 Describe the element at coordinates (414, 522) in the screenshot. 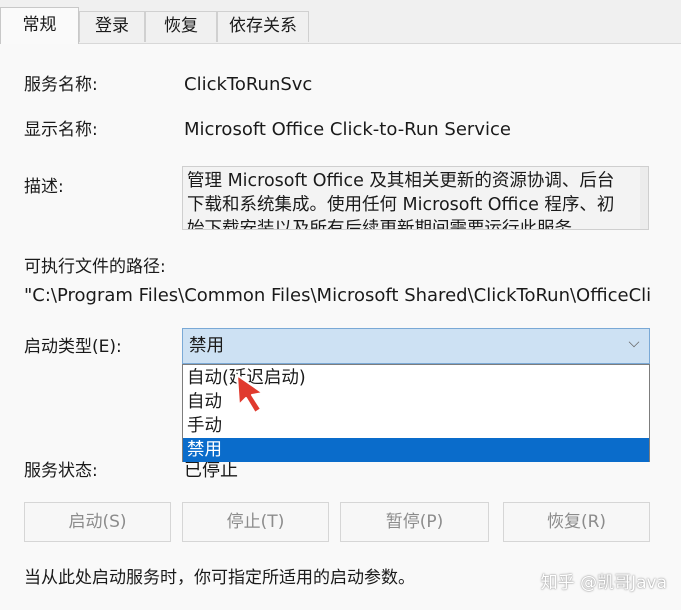

I see `pause-button: 暂停(P)` at that location.